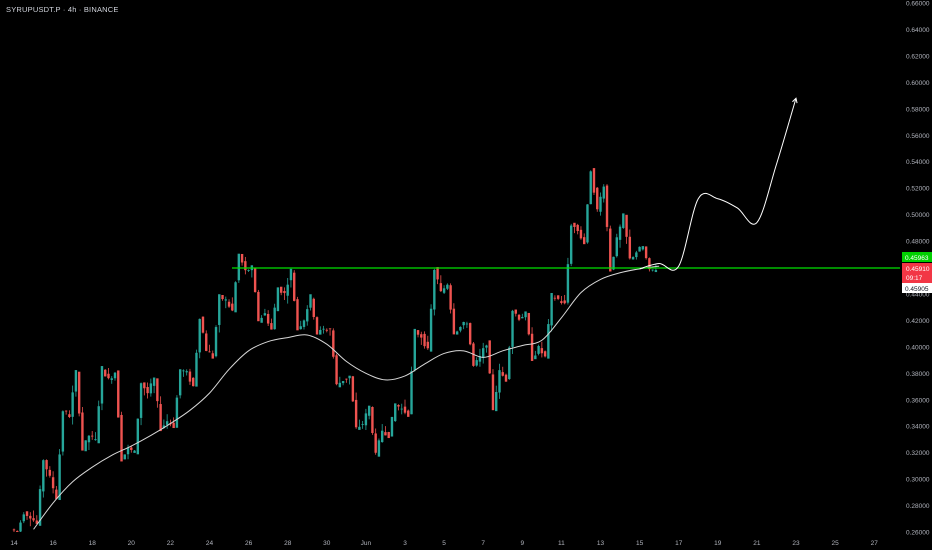  Describe the element at coordinates (918, 453) in the screenshot. I see `price-axis-label: 0.32000` at that location.